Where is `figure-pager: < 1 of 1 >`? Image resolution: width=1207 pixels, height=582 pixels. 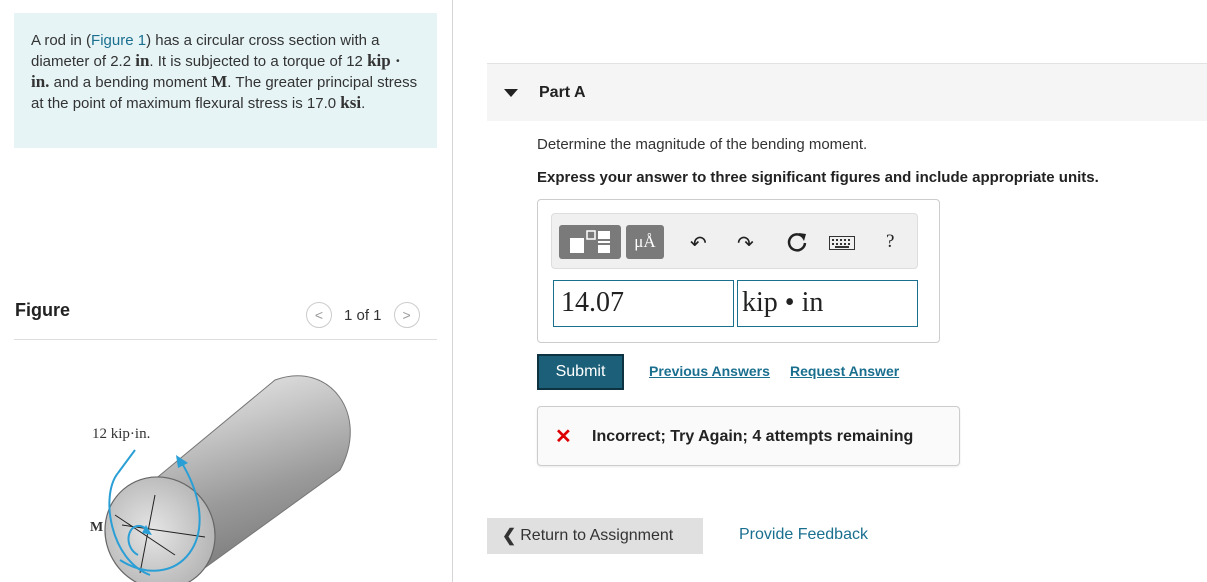 figure-pager: < 1 of 1 > is located at coordinates (363, 315).